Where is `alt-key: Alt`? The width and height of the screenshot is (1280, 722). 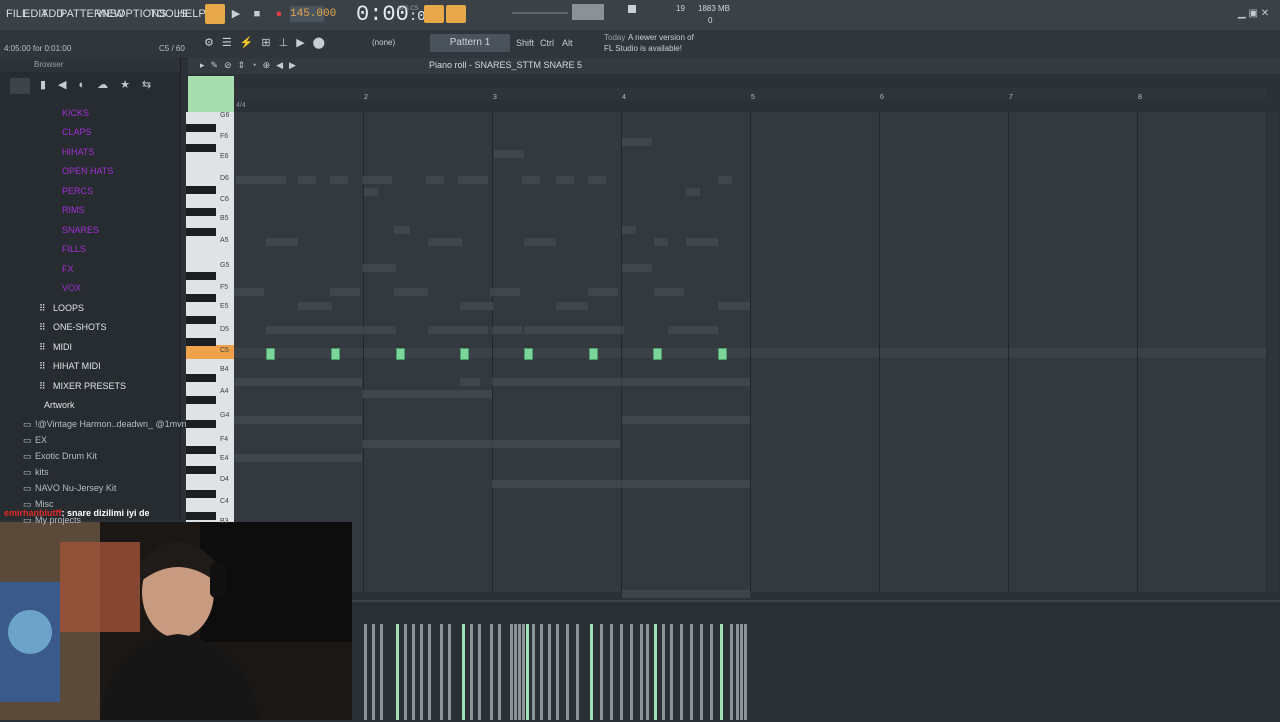
alt-key: Alt is located at coordinates (567, 43).